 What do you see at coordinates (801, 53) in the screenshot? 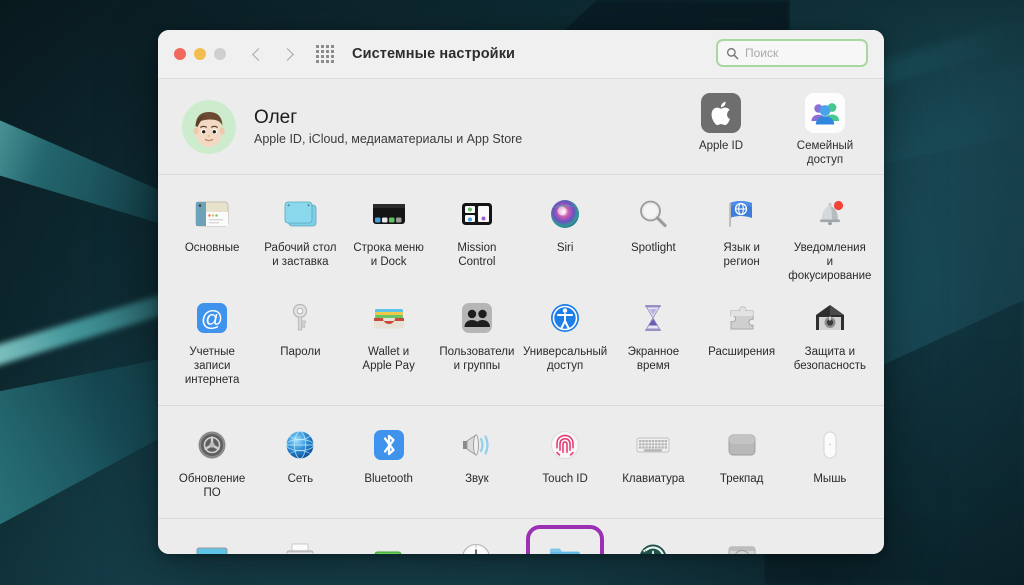
I see `search-input` at bounding box center [801, 53].